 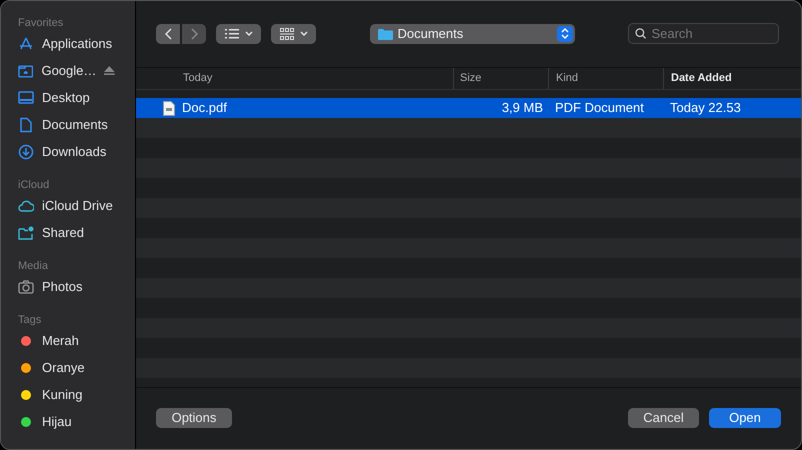 I want to click on pdf-file-icon, so click(x=169, y=108).